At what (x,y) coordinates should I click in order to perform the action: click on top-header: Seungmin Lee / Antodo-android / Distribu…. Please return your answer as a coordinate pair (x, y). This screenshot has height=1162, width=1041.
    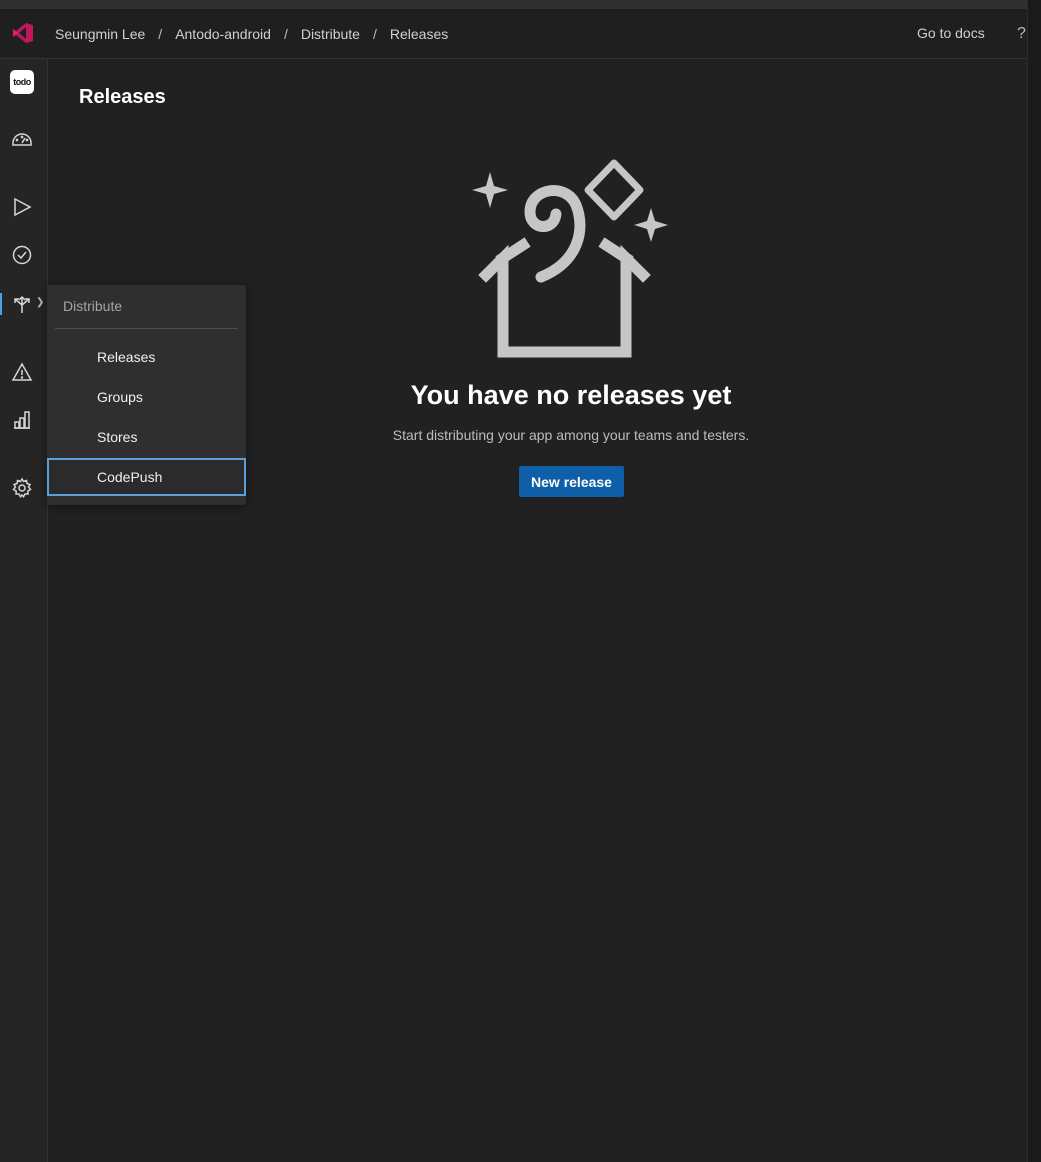
    Looking at the image, I should click on (513, 34).